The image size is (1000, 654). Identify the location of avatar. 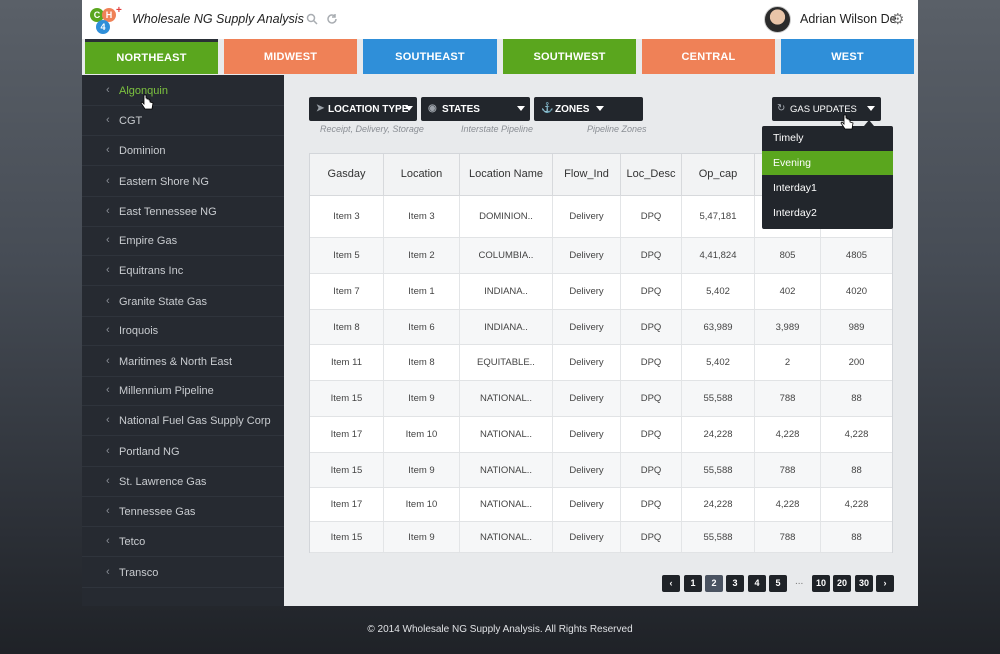
(777, 19).